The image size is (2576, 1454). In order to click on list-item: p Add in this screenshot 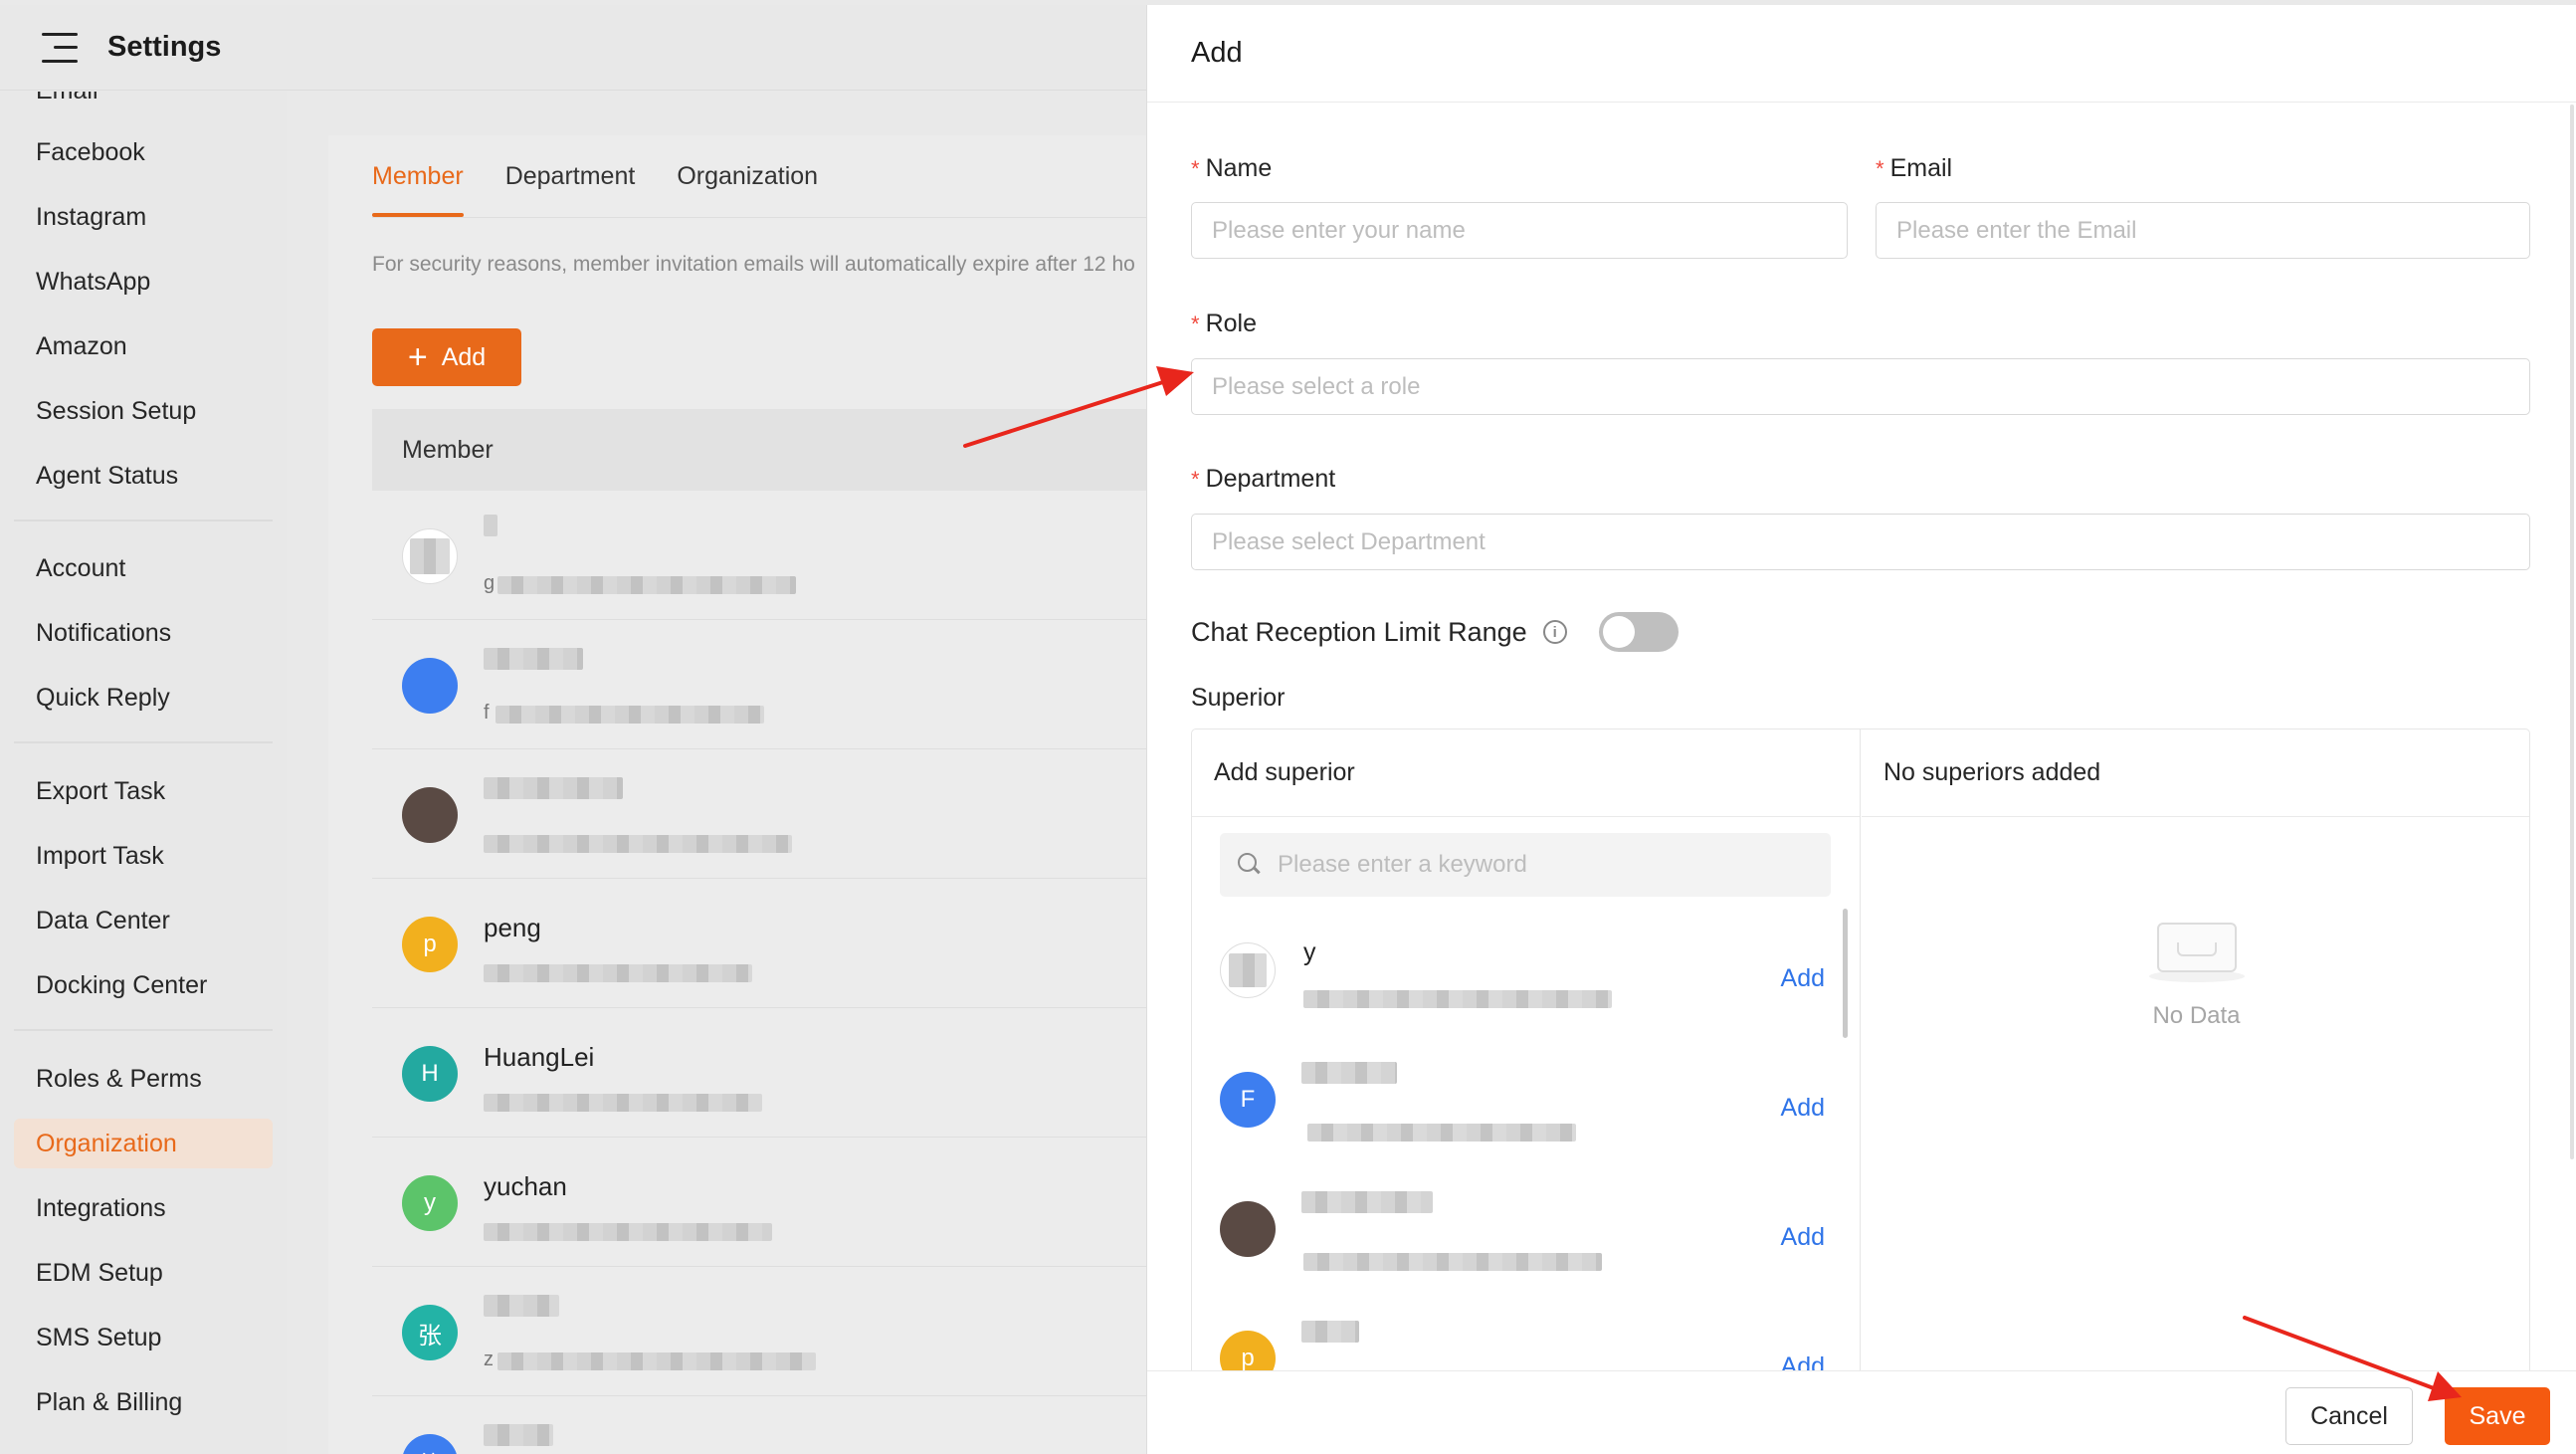, I will do `click(1526, 1333)`.